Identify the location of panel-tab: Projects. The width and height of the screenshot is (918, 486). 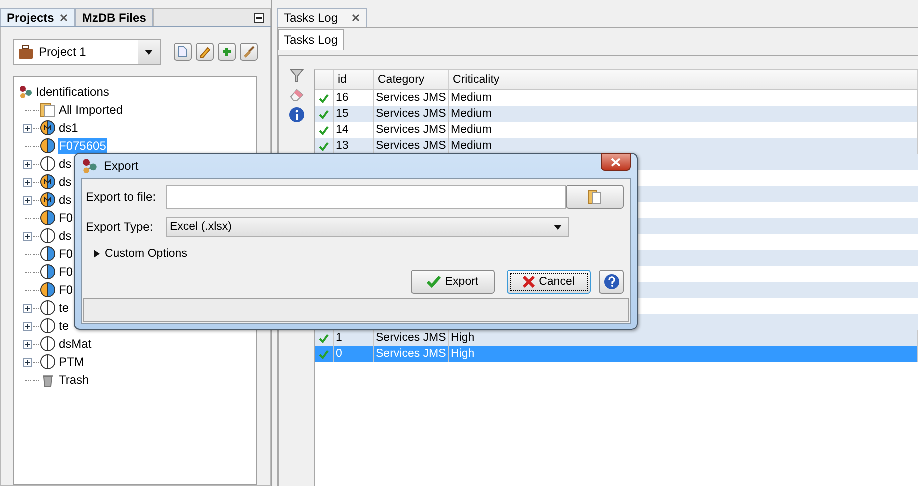
(38, 17).